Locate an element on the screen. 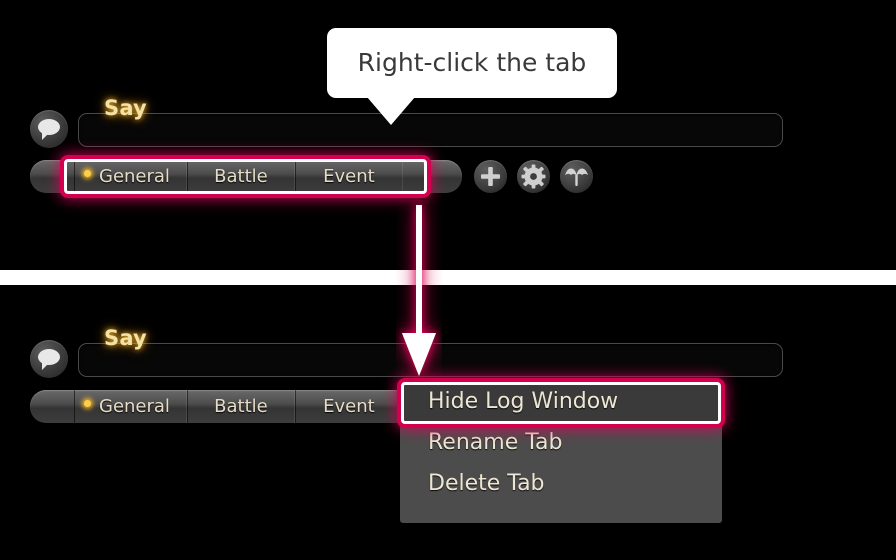 This screenshot has width=896, height=560. tab-event-bottom: Event is located at coordinates (348, 406).